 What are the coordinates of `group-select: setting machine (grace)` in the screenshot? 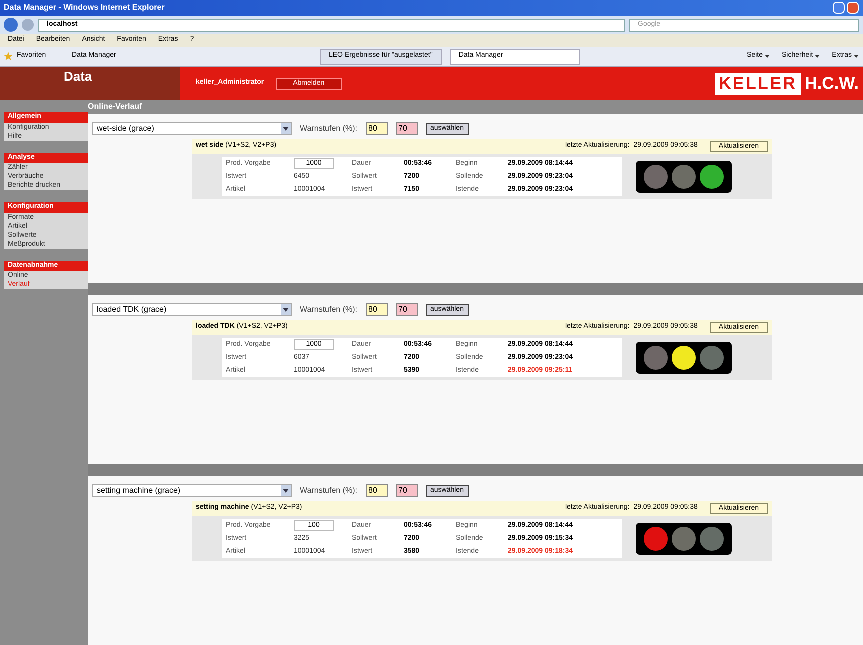 It's located at (192, 490).